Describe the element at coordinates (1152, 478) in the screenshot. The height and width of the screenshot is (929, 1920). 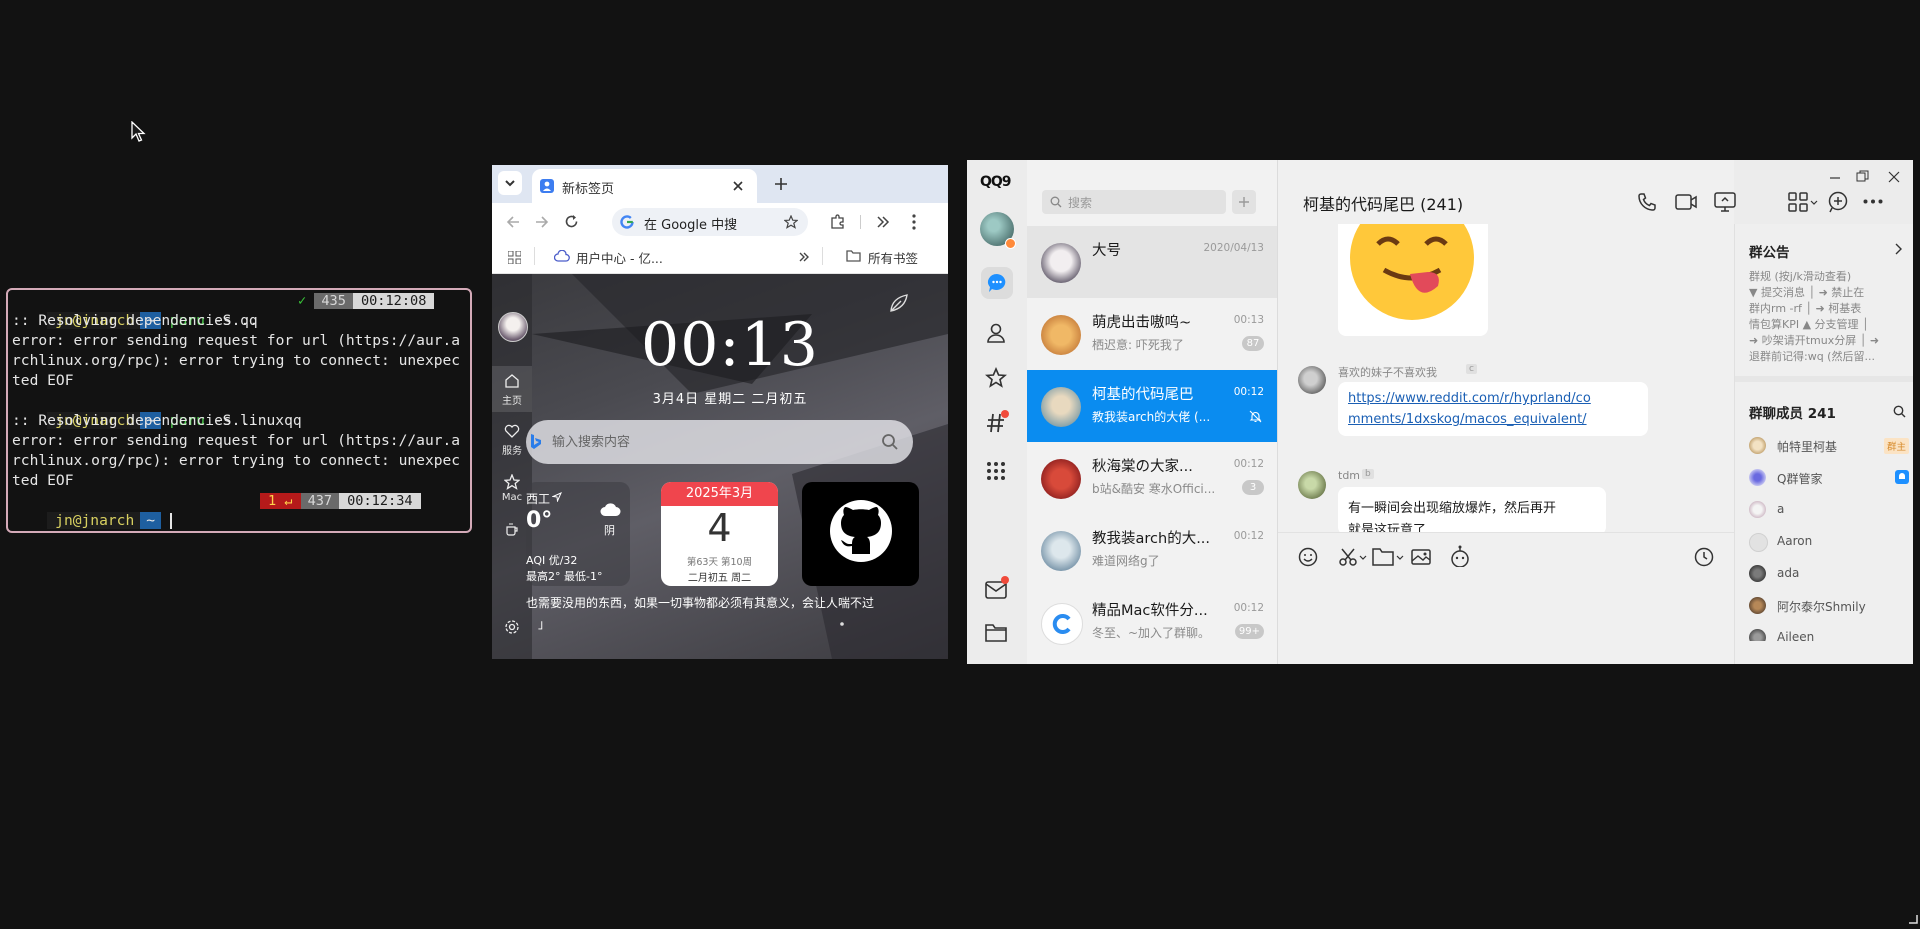
I see `list-item: 秋海棠の大家... b站&酷安 寒水Offici... 00:12 3` at that location.